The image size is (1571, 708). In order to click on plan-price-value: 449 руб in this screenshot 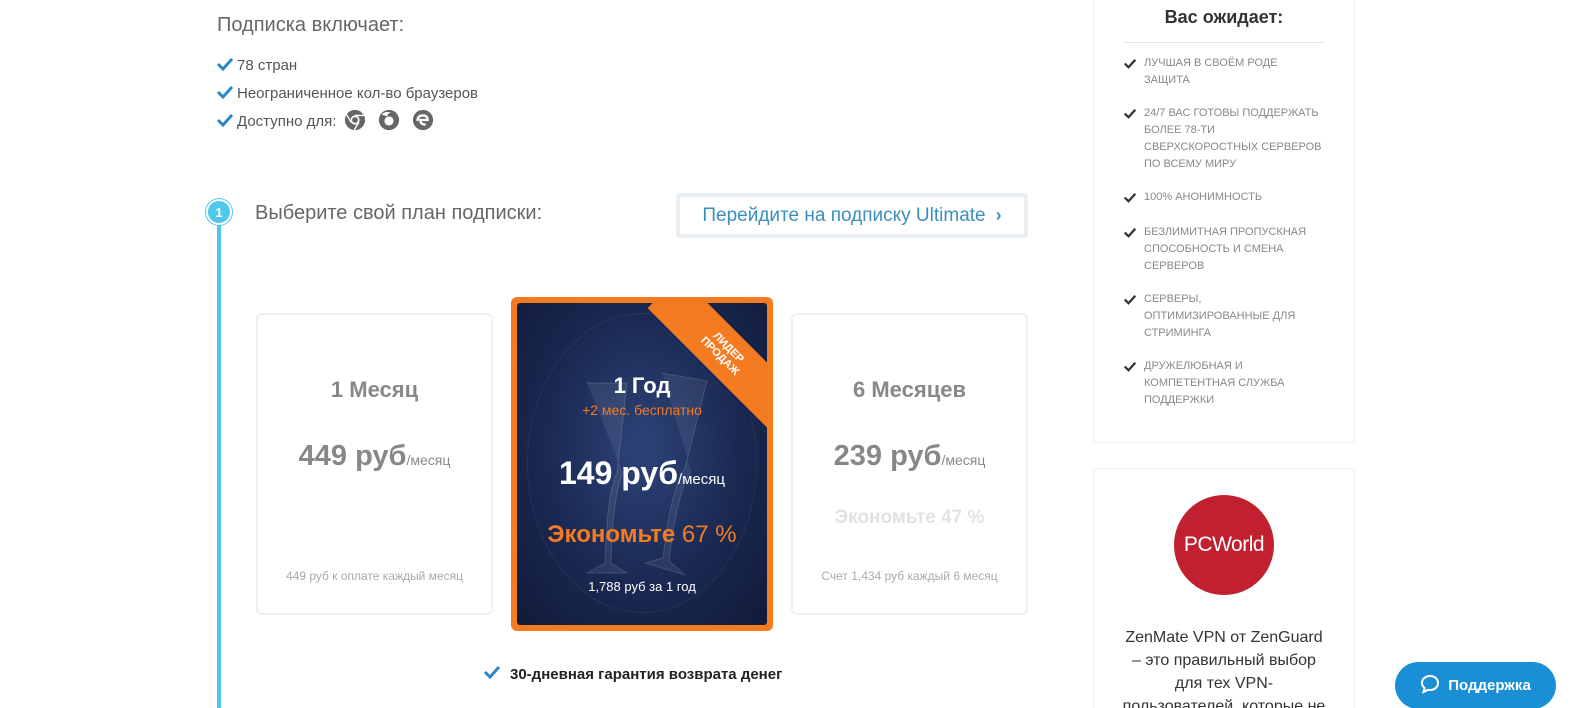, I will do `click(352, 456)`.